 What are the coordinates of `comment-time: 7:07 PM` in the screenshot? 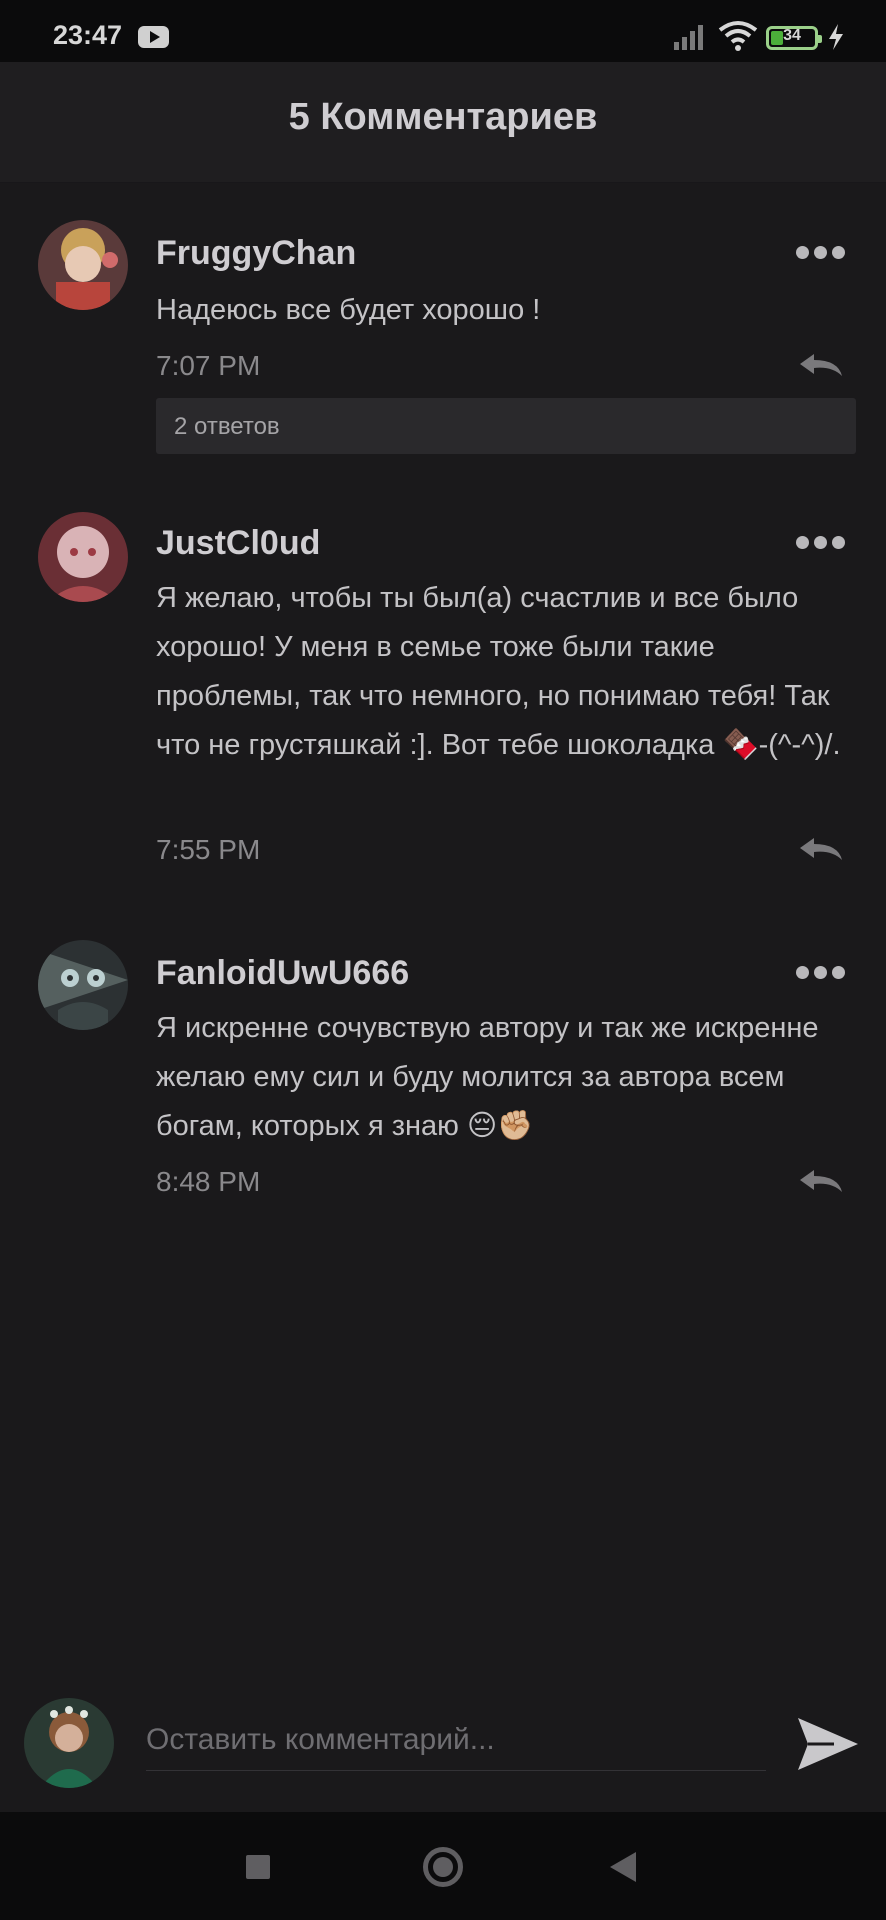 It's located at (208, 365).